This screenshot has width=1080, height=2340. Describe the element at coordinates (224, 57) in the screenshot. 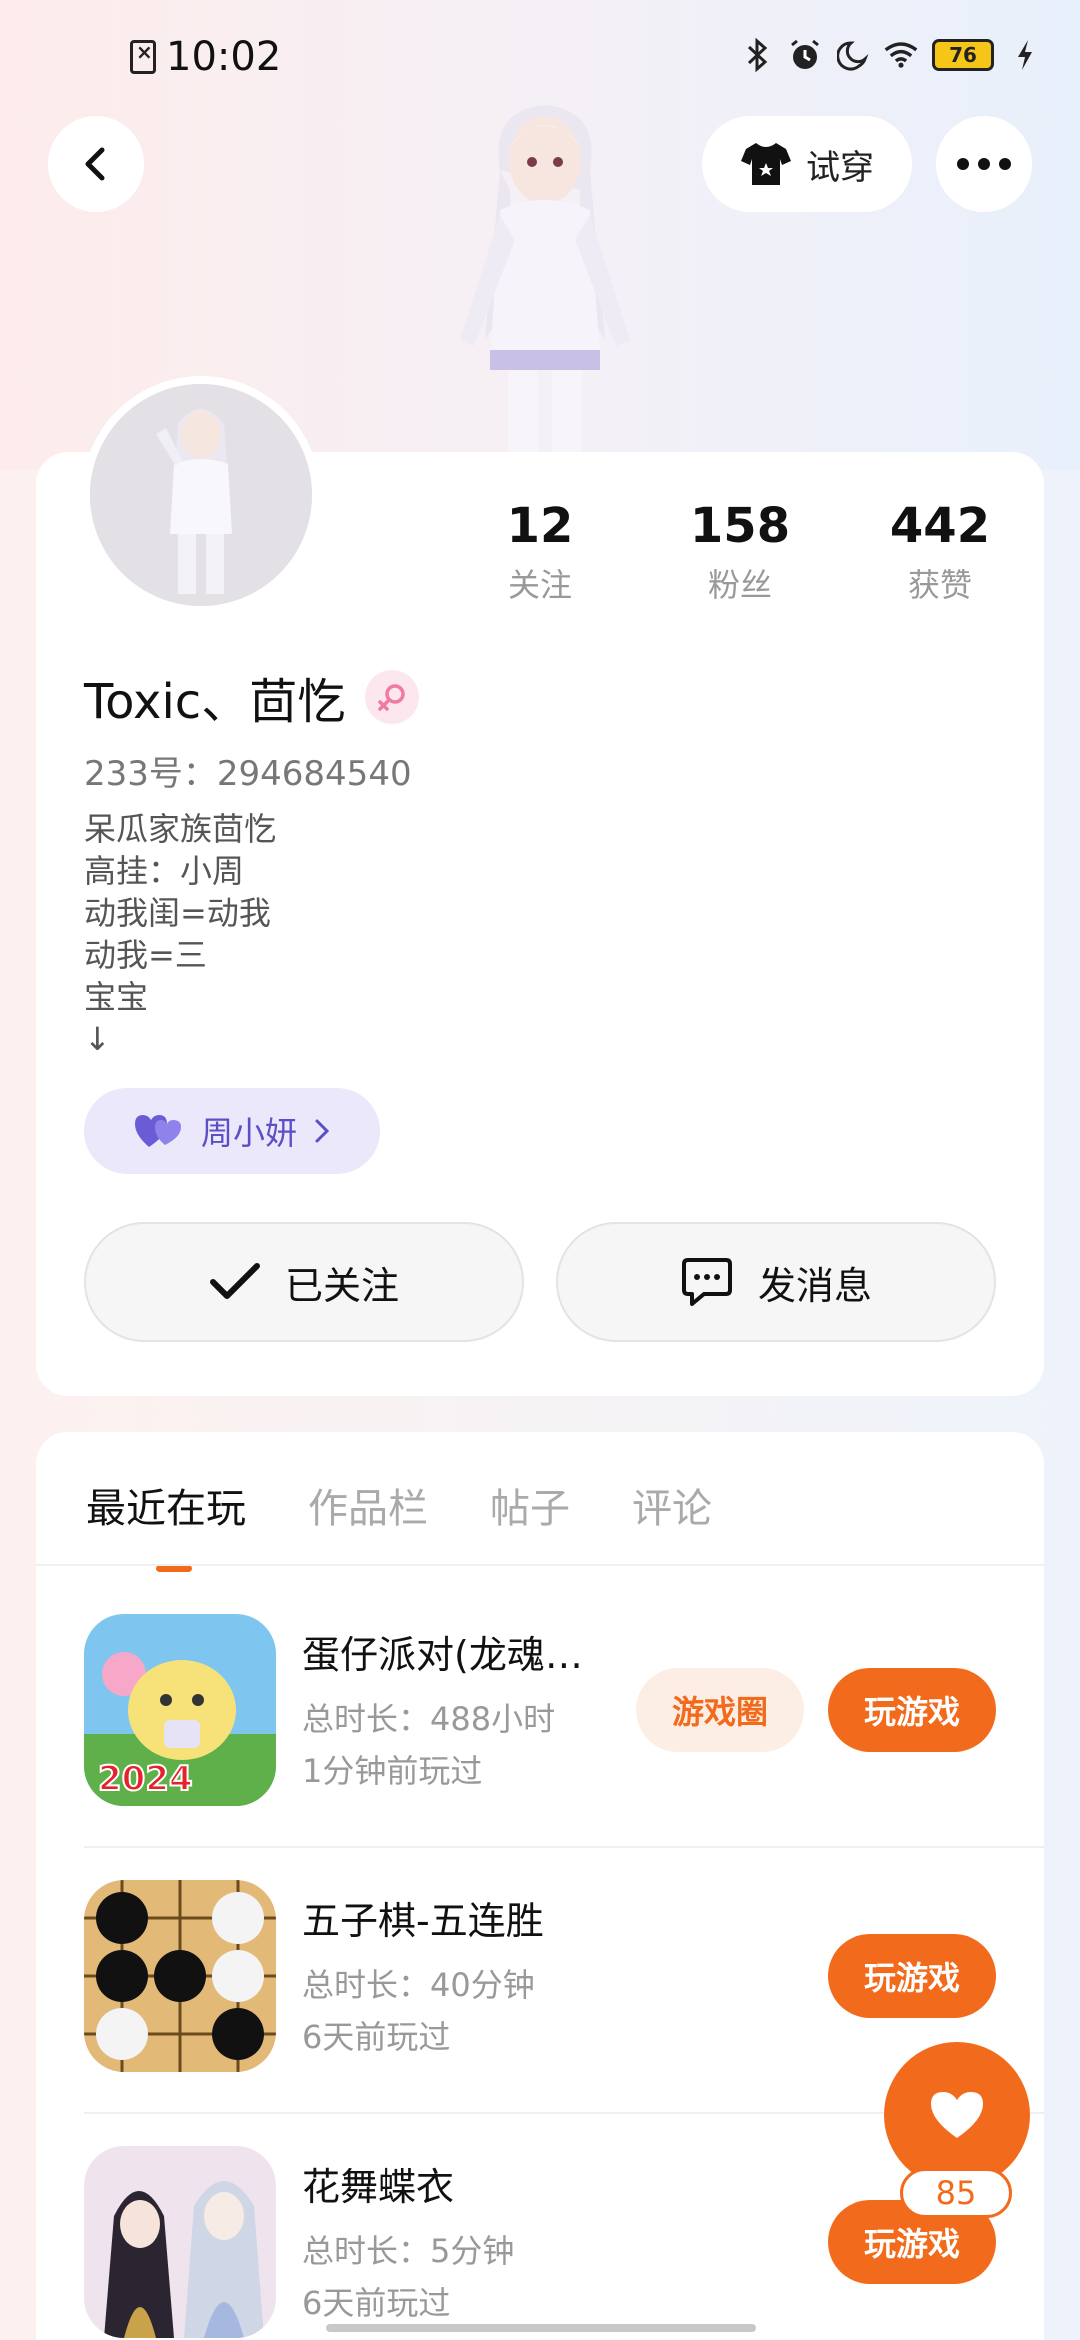

I see `status-time: 10:02` at that location.